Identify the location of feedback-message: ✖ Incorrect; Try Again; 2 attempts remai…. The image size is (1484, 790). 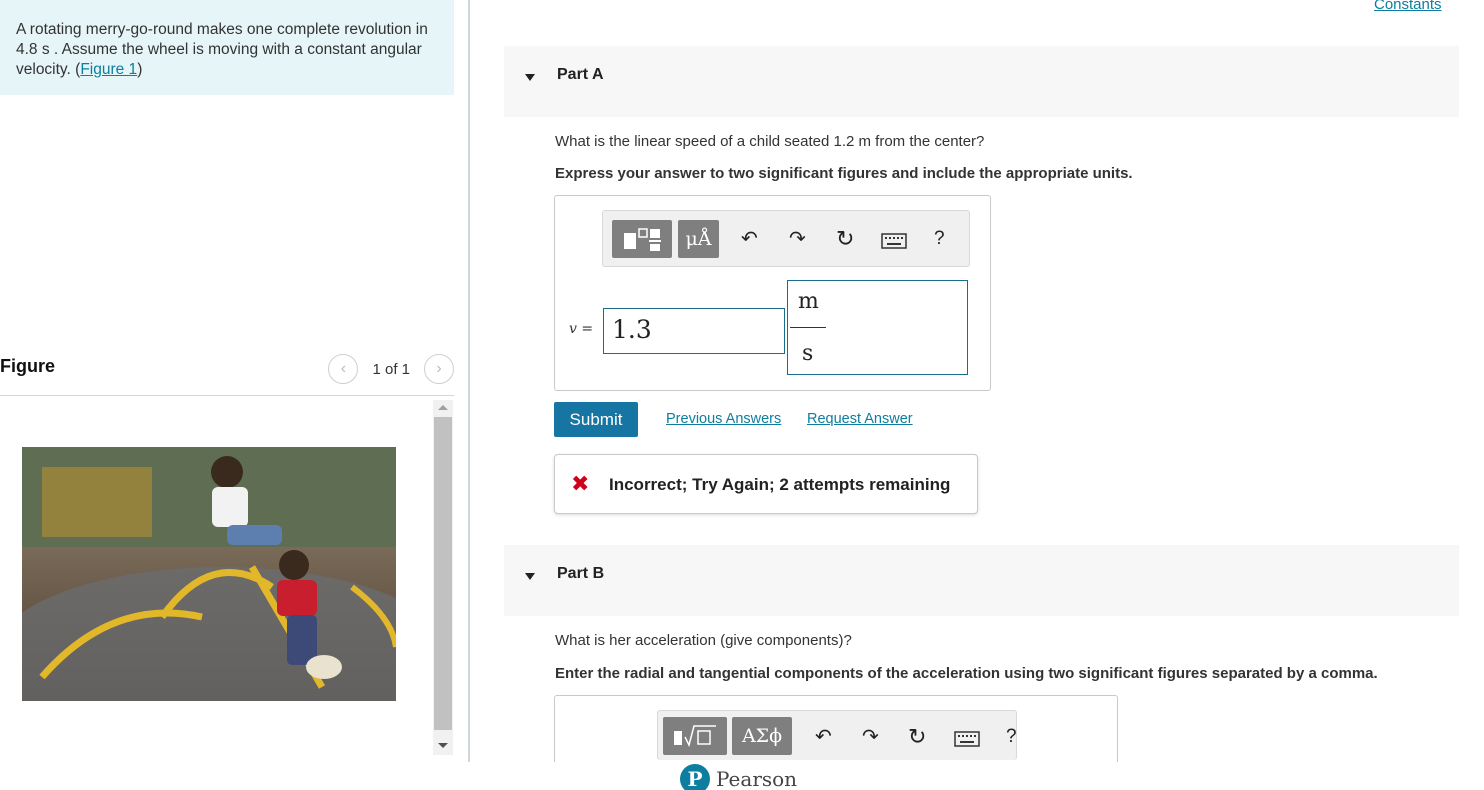
(766, 484).